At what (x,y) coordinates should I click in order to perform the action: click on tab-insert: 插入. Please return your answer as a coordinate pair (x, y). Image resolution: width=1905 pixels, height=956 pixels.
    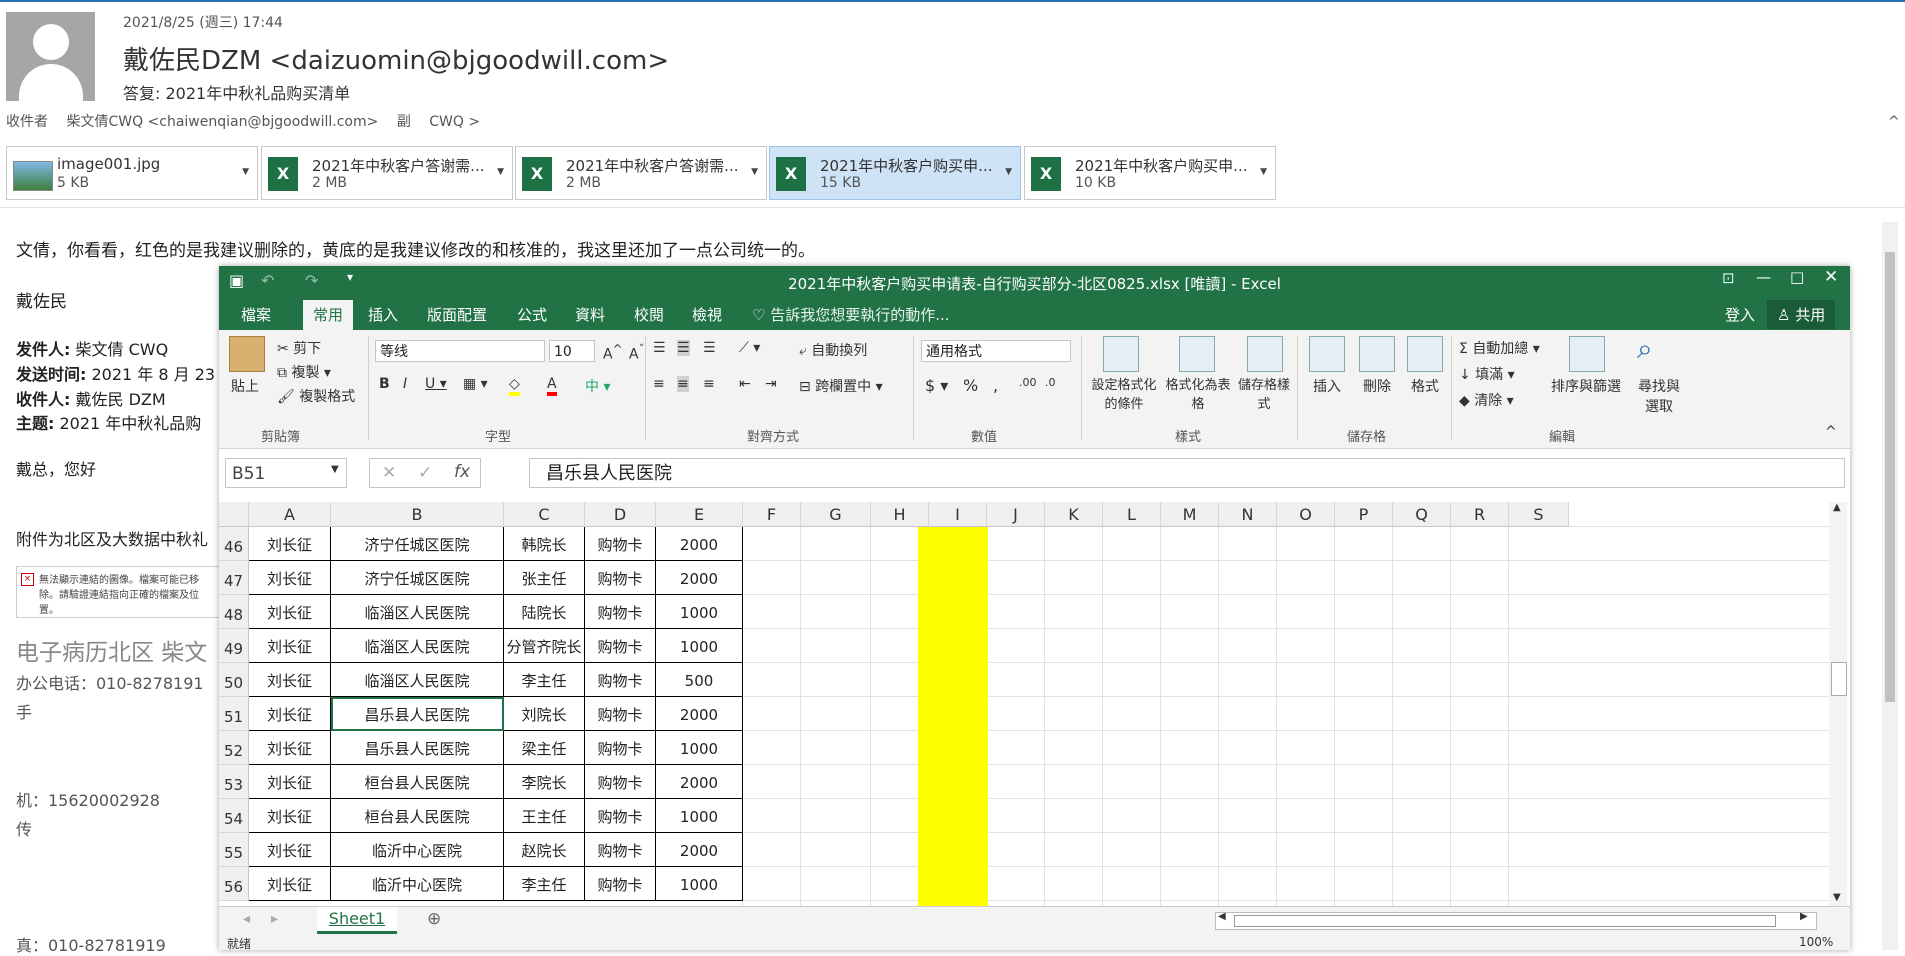
    Looking at the image, I should click on (383, 314).